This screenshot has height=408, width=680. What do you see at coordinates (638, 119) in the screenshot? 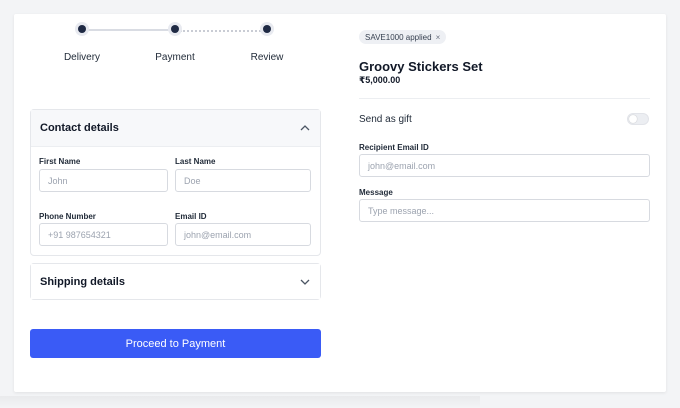
I see `send-as-gift-toggle` at bounding box center [638, 119].